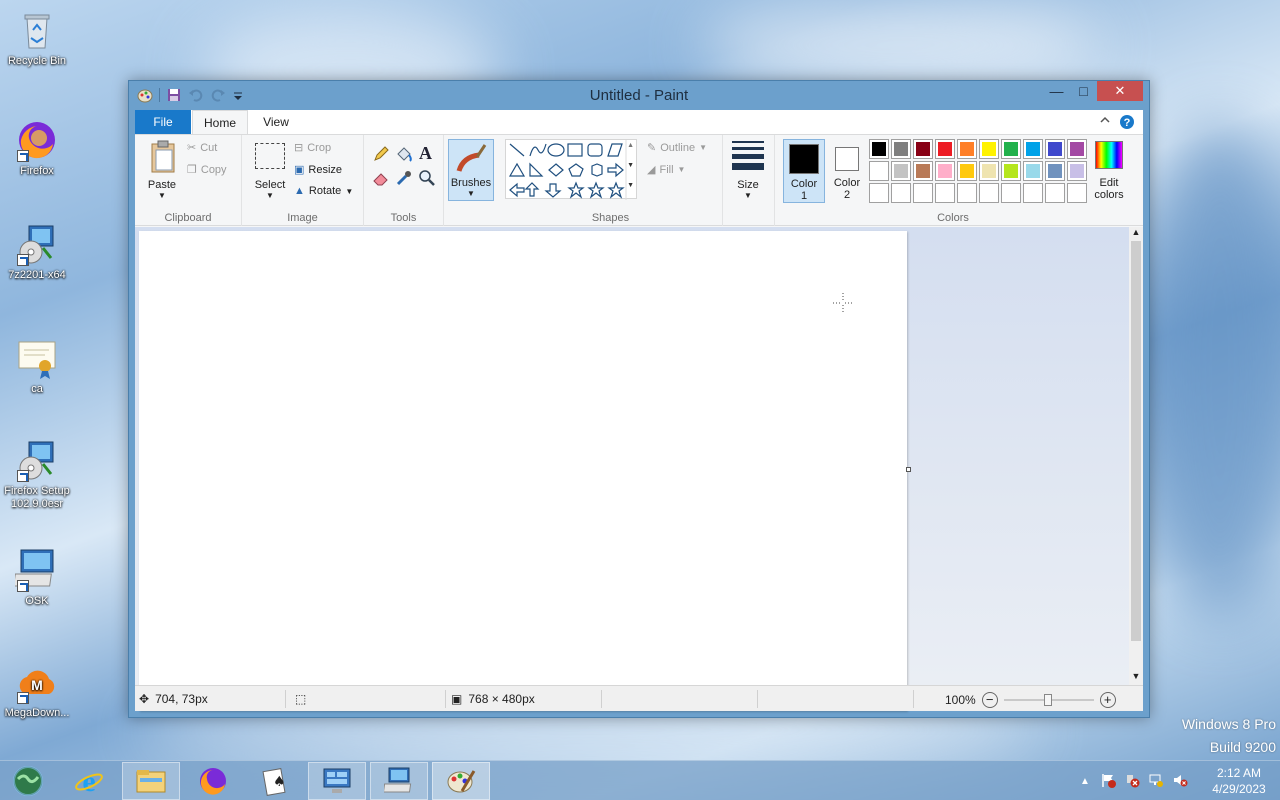  What do you see at coordinates (461, 781) in the screenshot?
I see `taskbar-paint` at bounding box center [461, 781].